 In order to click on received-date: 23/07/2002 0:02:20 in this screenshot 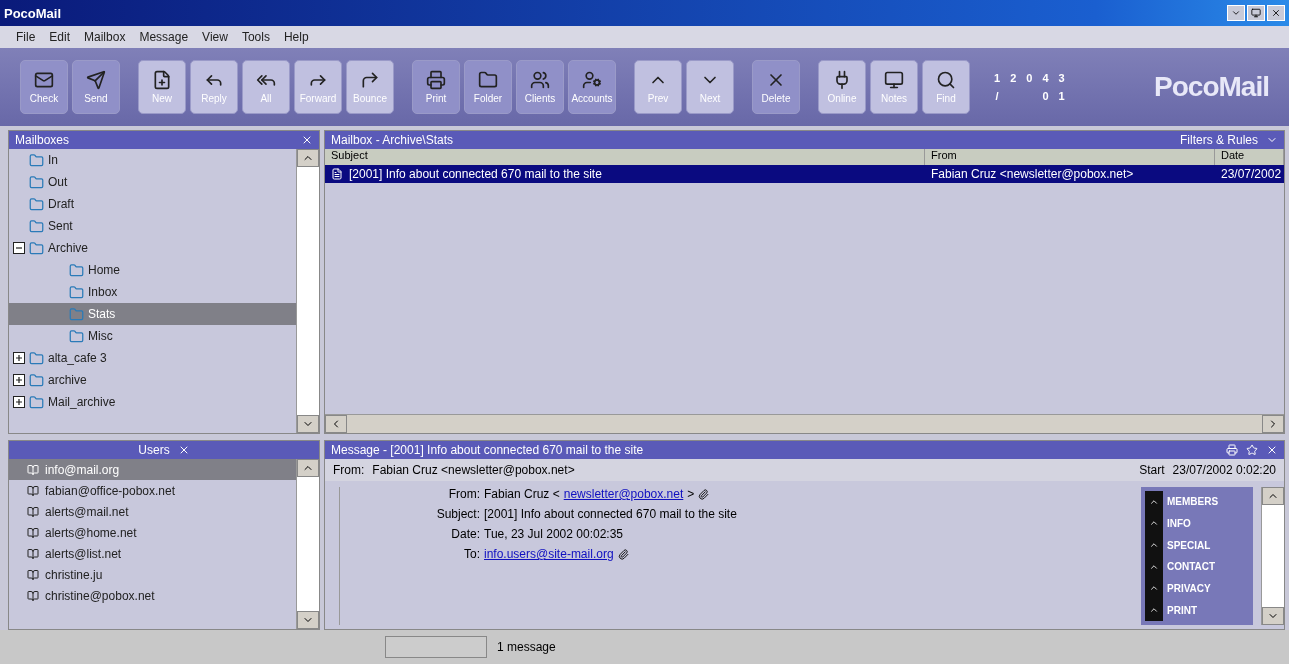, I will do `click(1224, 470)`.